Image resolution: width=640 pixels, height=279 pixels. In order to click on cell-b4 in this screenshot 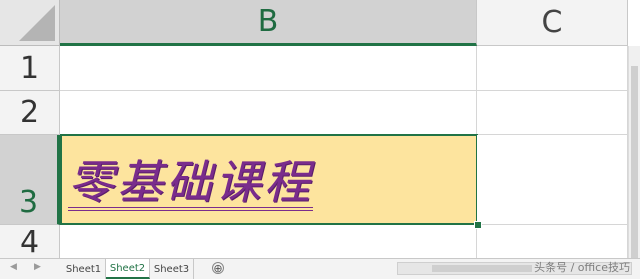, I will do `click(268, 241)`.